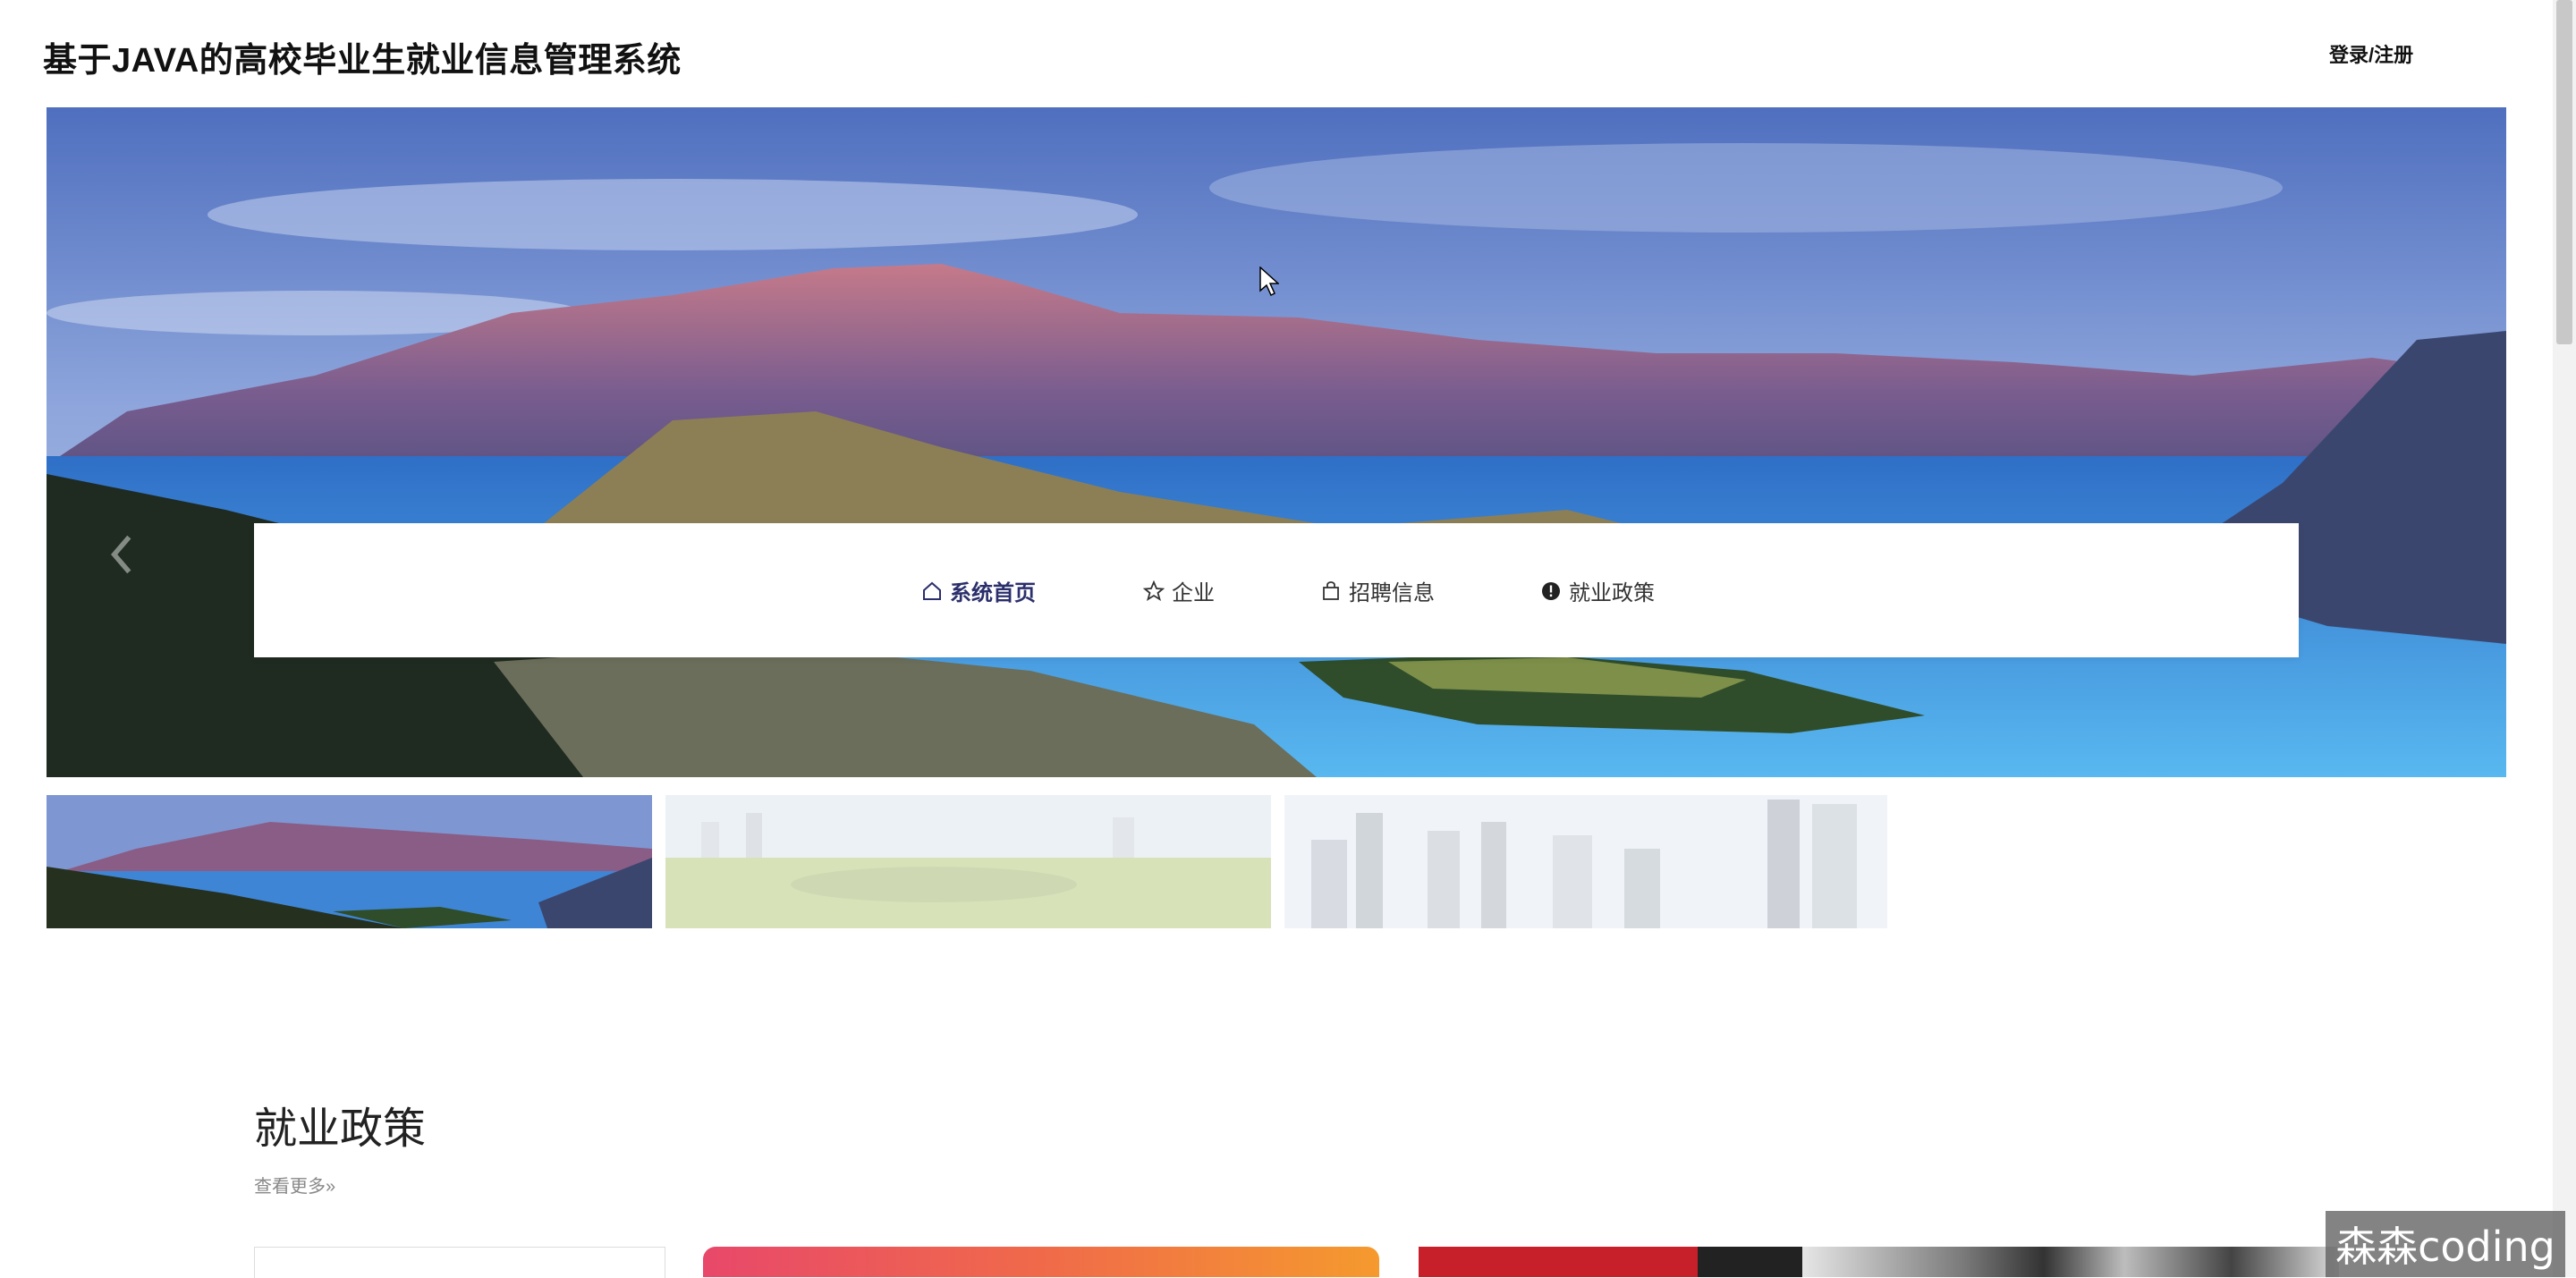 The image size is (2576, 1278). What do you see at coordinates (362, 61) in the screenshot?
I see `site-title: 基于JAVA的高校毕业生就业信息管理系统` at bounding box center [362, 61].